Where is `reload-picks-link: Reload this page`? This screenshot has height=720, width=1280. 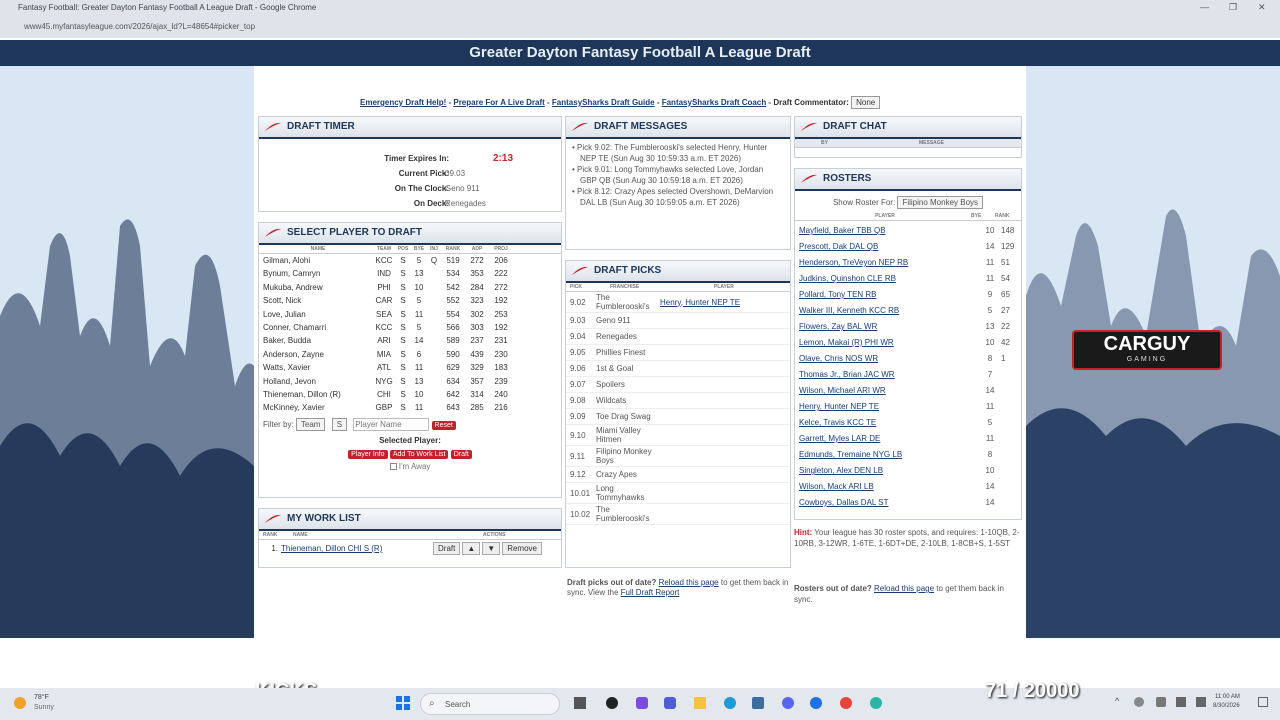 reload-picks-link: Reload this page is located at coordinates (689, 582).